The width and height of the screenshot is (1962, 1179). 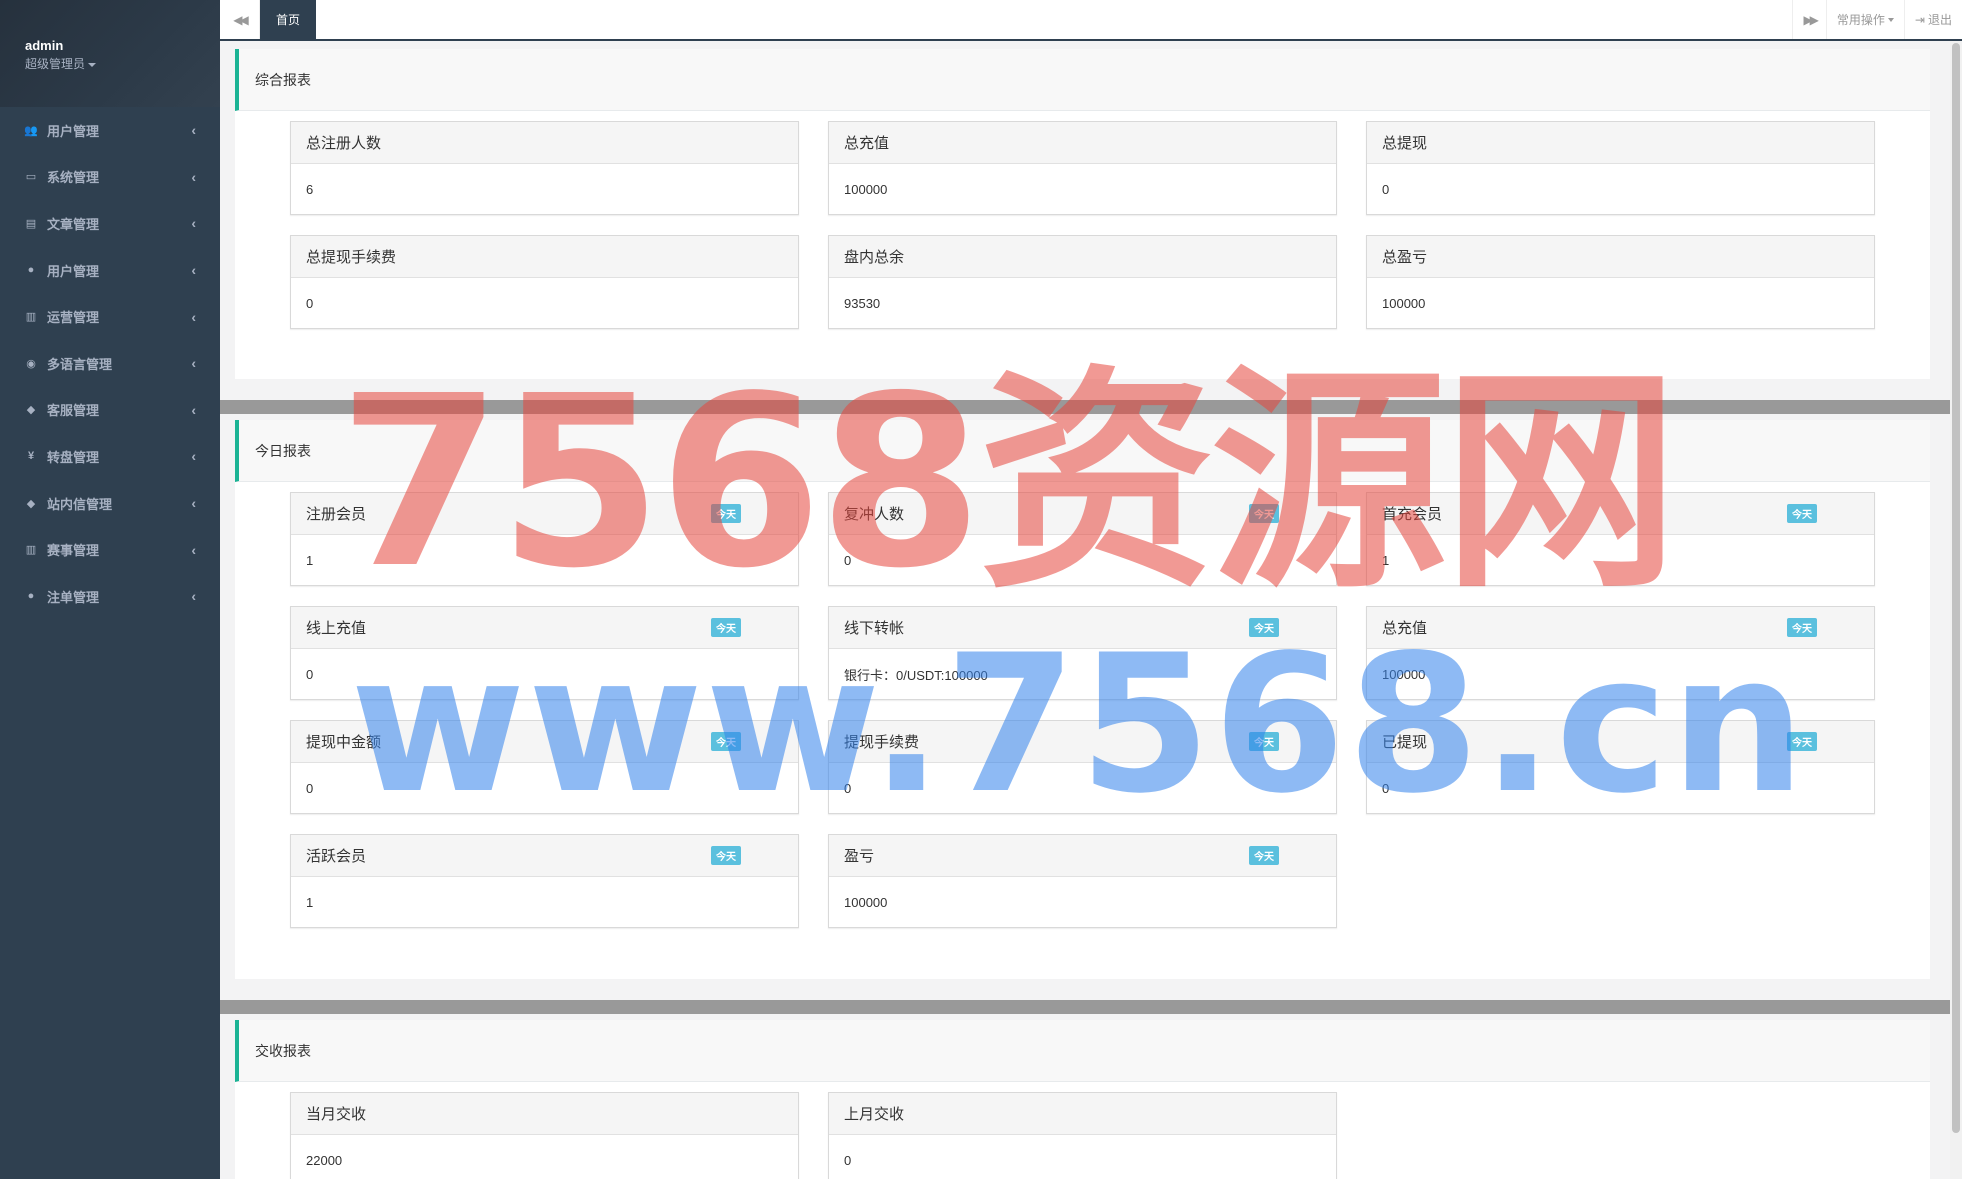 I want to click on sidebar-item-label: 转盘管理, so click(x=73, y=457).